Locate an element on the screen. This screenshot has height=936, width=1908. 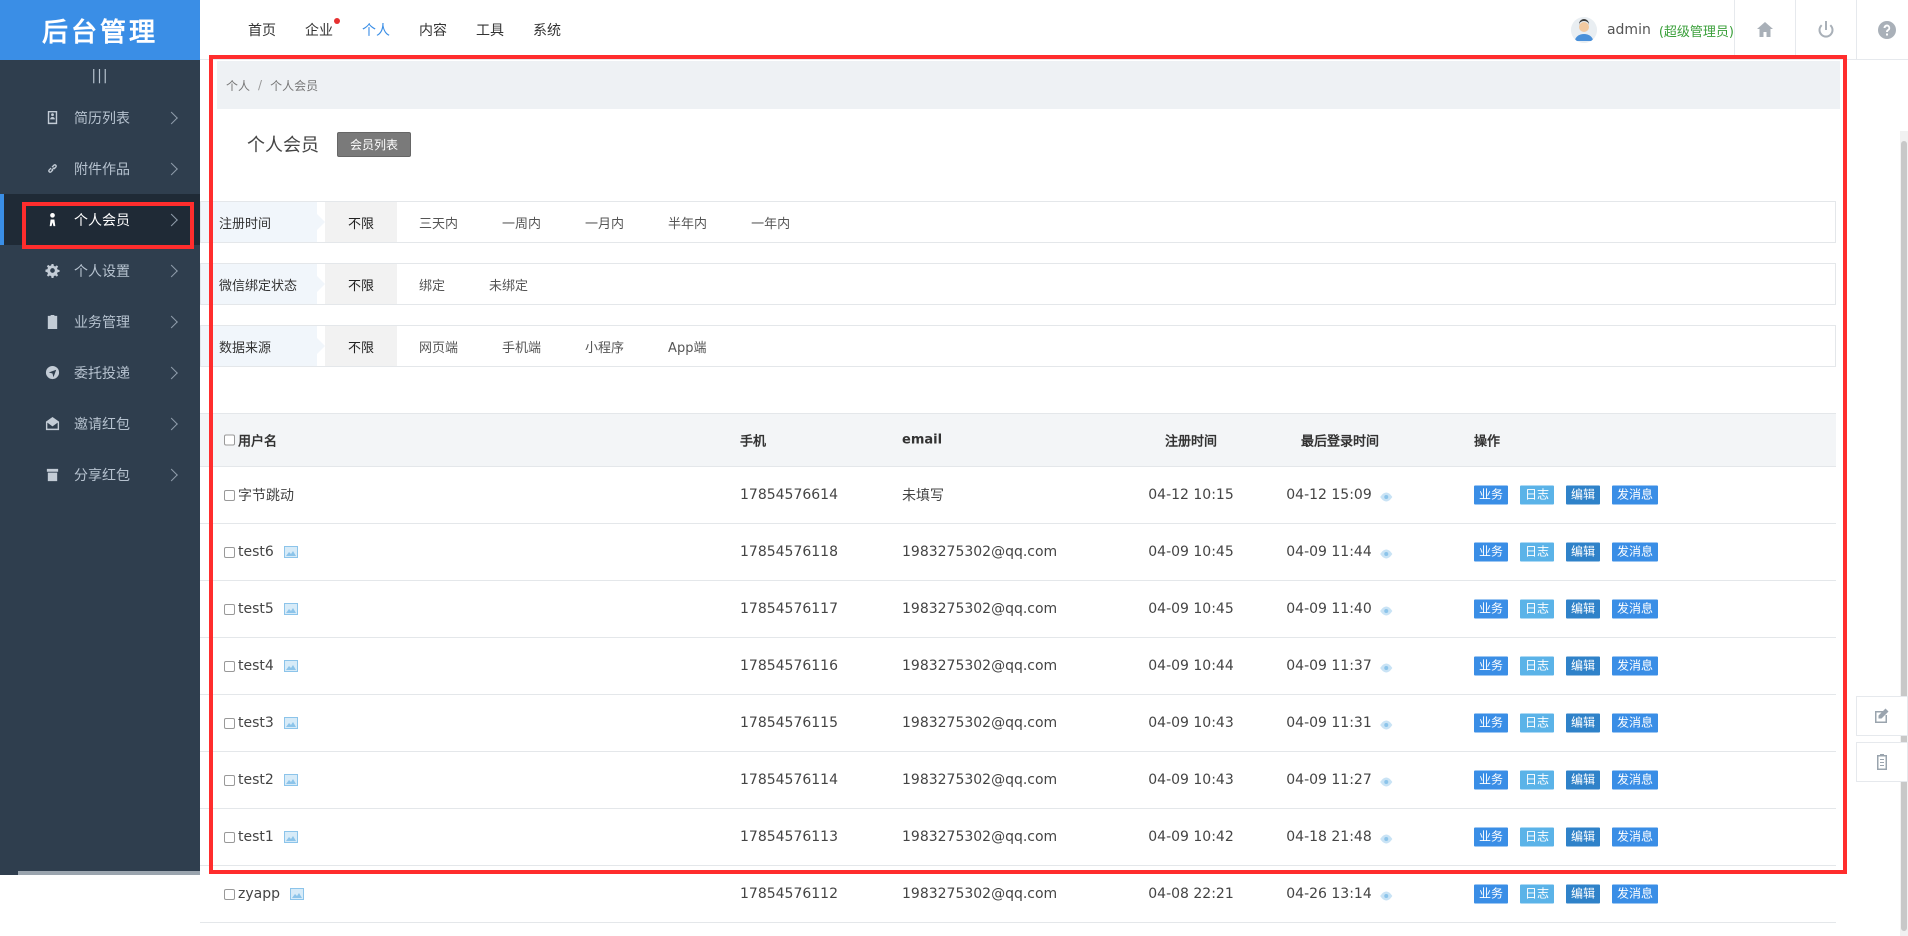
scrollbar-thumb is located at coordinates (1904, 536).